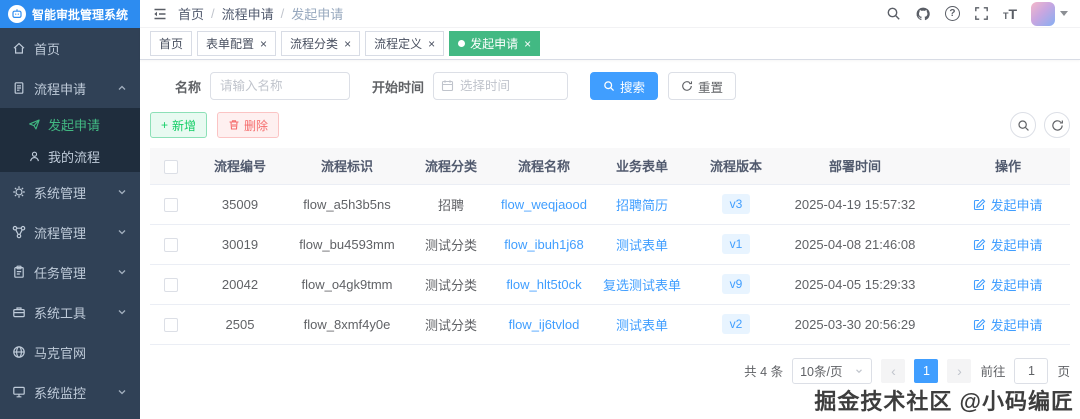  What do you see at coordinates (447, 86) in the screenshot?
I see `calendar-icon` at bounding box center [447, 86].